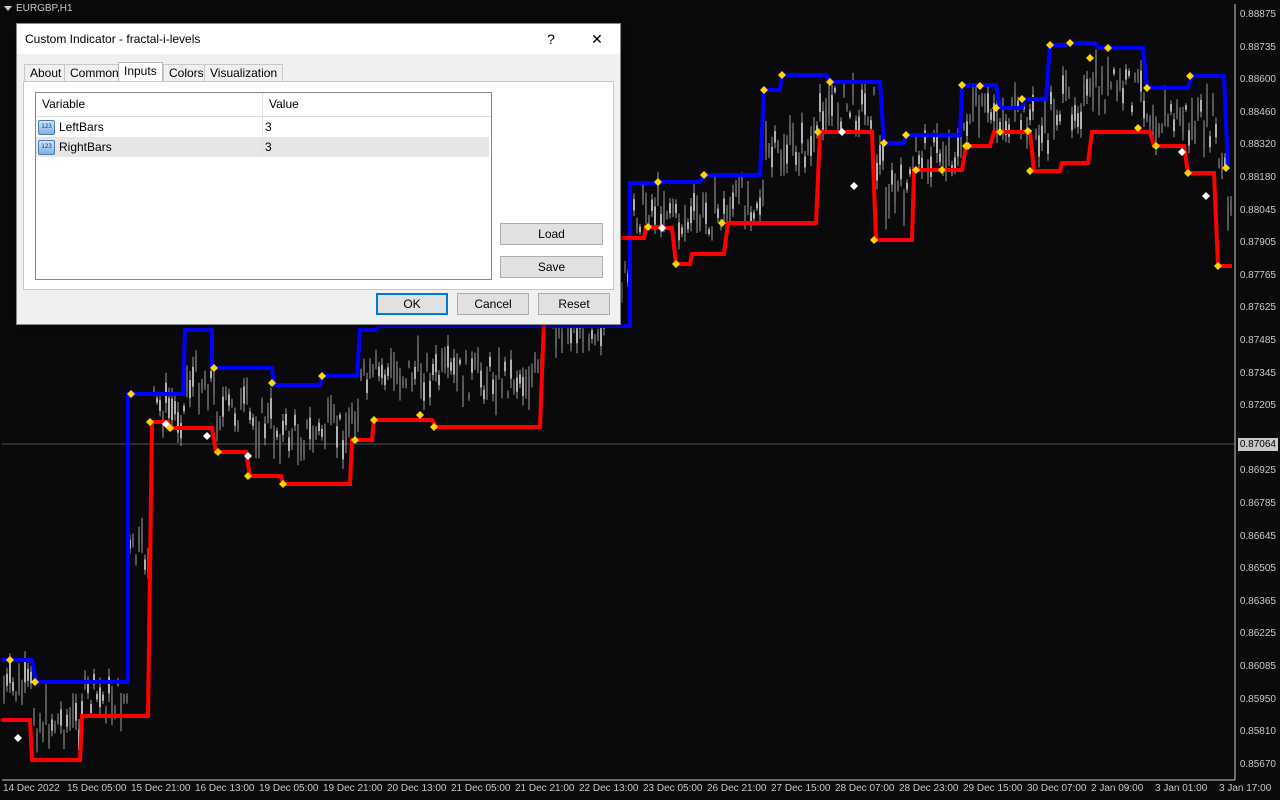 The width and height of the screenshot is (1280, 800). Describe the element at coordinates (244, 73) in the screenshot. I see `tab-visualization: Visualization` at that location.